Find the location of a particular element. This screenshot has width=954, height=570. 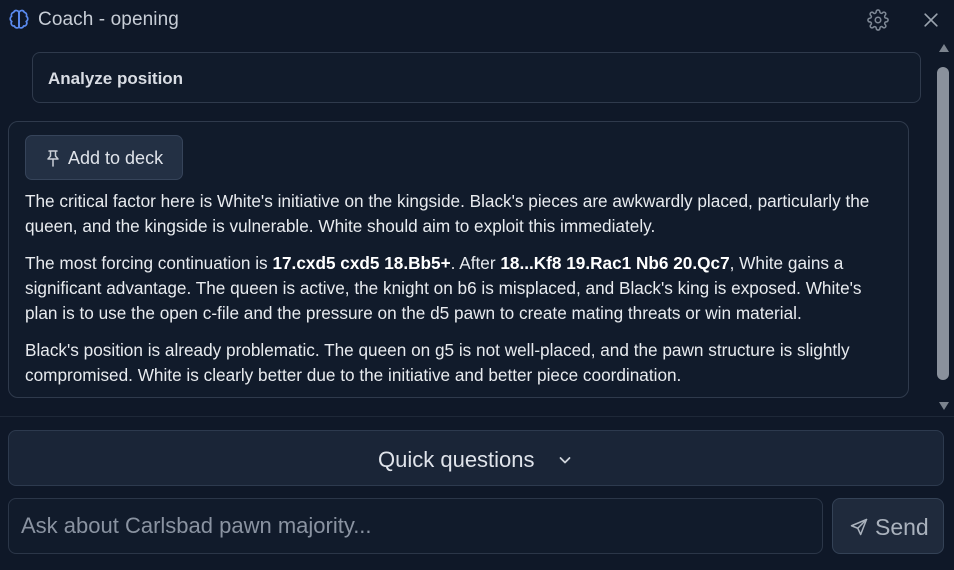

send-label: Send is located at coordinates (902, 527).